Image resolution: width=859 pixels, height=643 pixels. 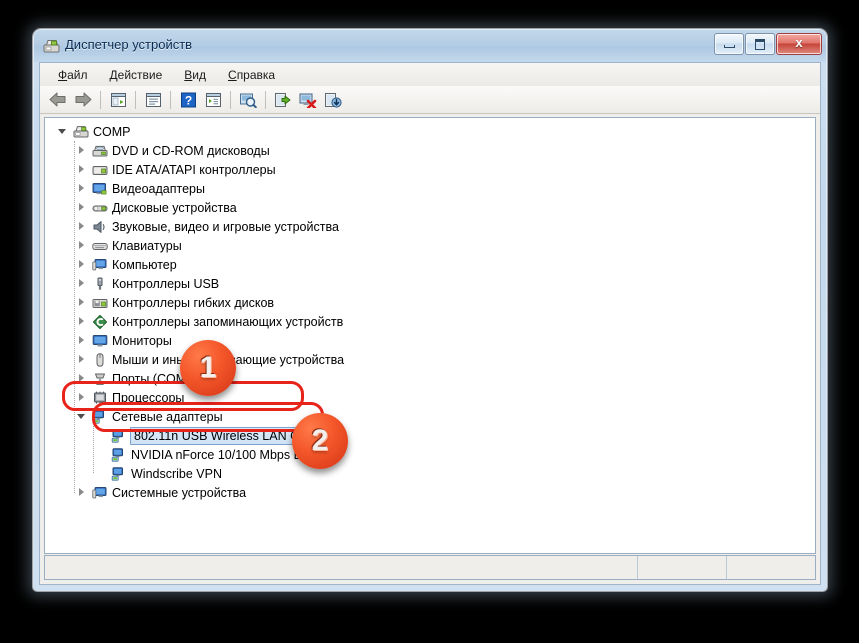 I want to click on tree-node-label: Порты (COM и LPT), so click(x=170, y=378).